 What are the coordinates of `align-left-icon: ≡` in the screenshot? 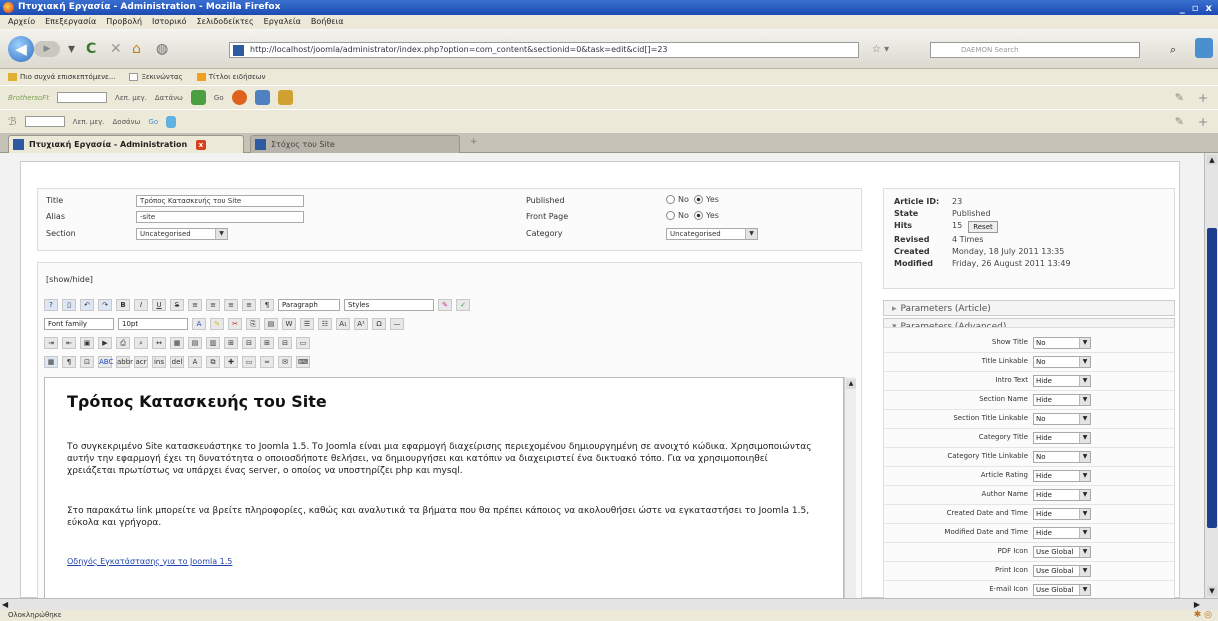 It's located at (195, 305).